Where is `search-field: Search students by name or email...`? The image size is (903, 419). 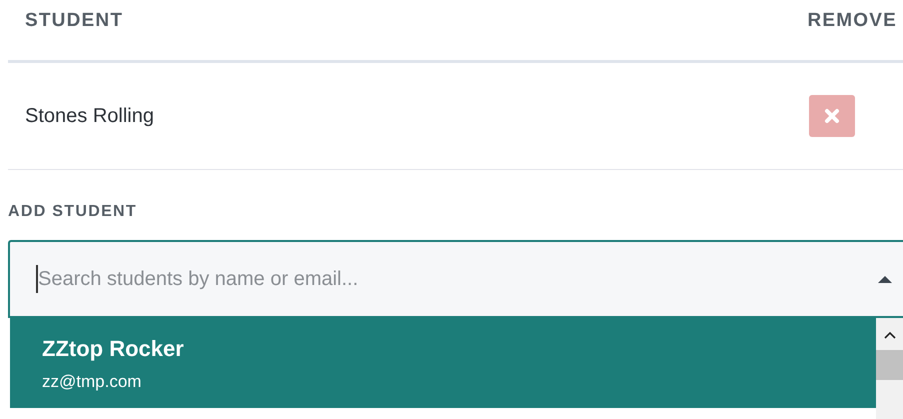 search-field: Search students by name or email... is located at coordinates (457, 279).